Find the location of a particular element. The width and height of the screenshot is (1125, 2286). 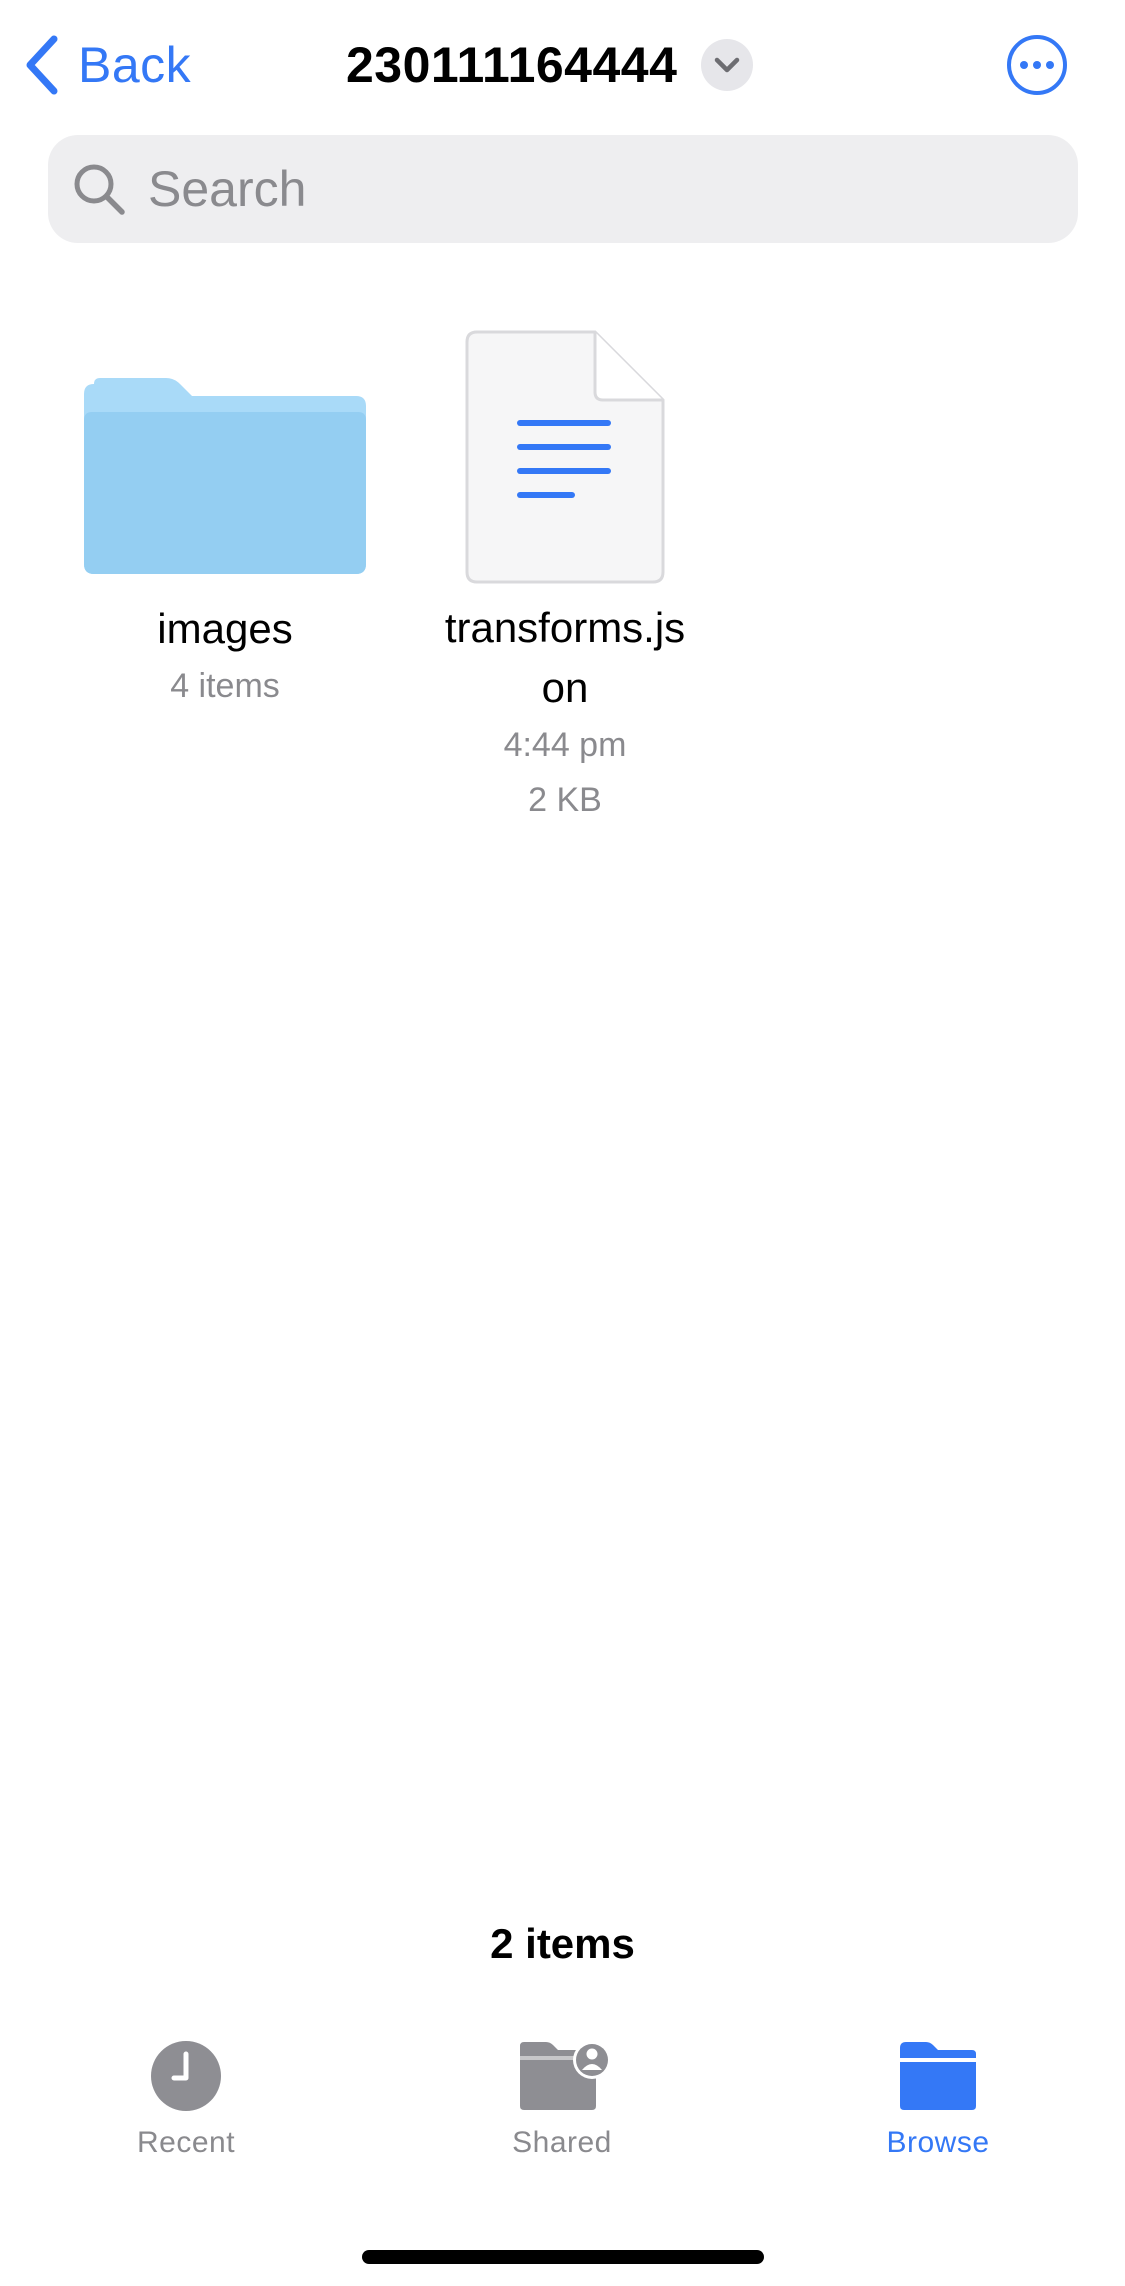

navigation-bar: Back 230111164444 is located at coordinates (562, 65).